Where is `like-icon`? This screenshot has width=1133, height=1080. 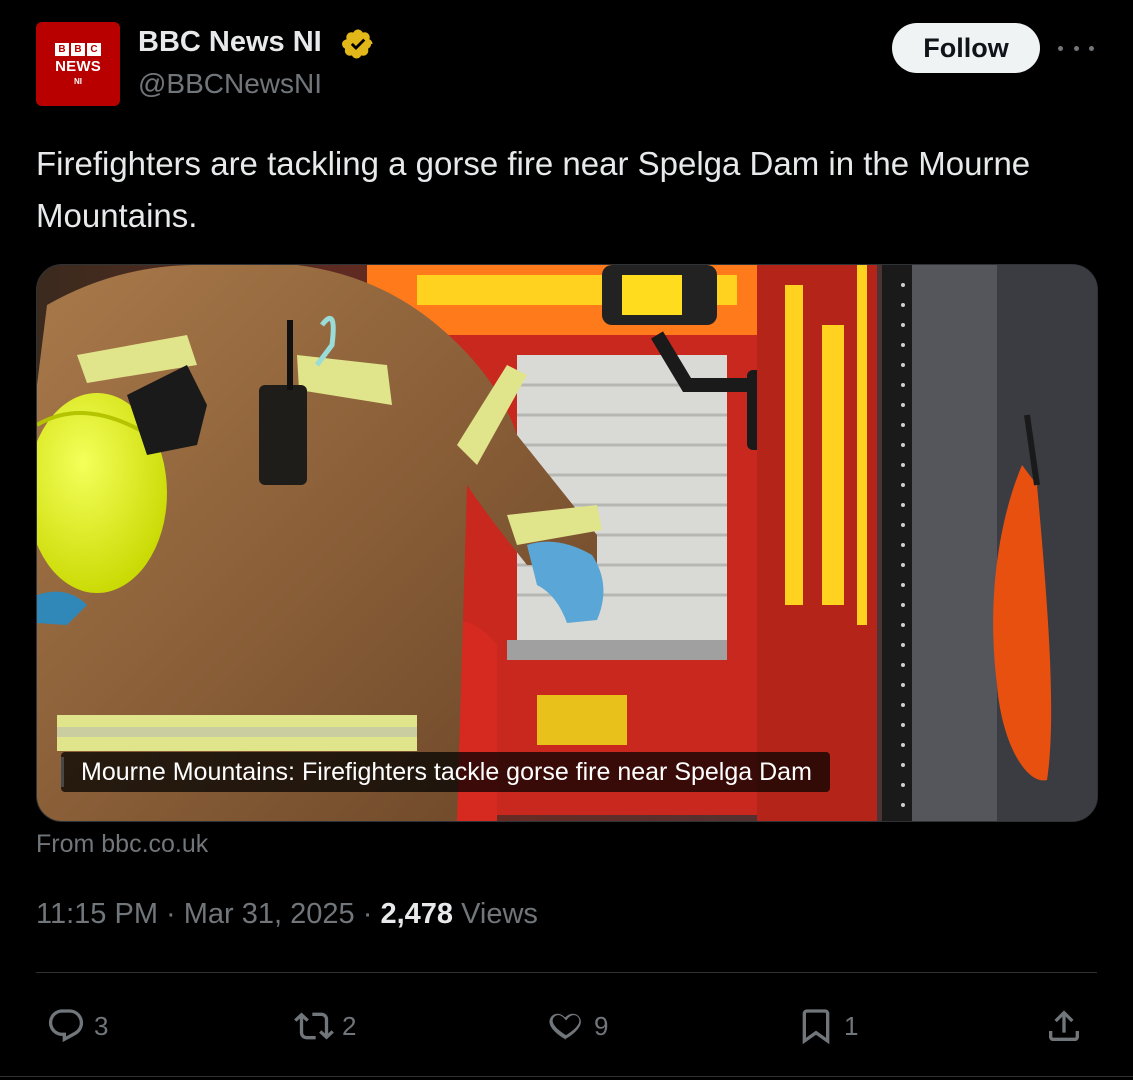
like-icon is located at coordinates (565, 1026).